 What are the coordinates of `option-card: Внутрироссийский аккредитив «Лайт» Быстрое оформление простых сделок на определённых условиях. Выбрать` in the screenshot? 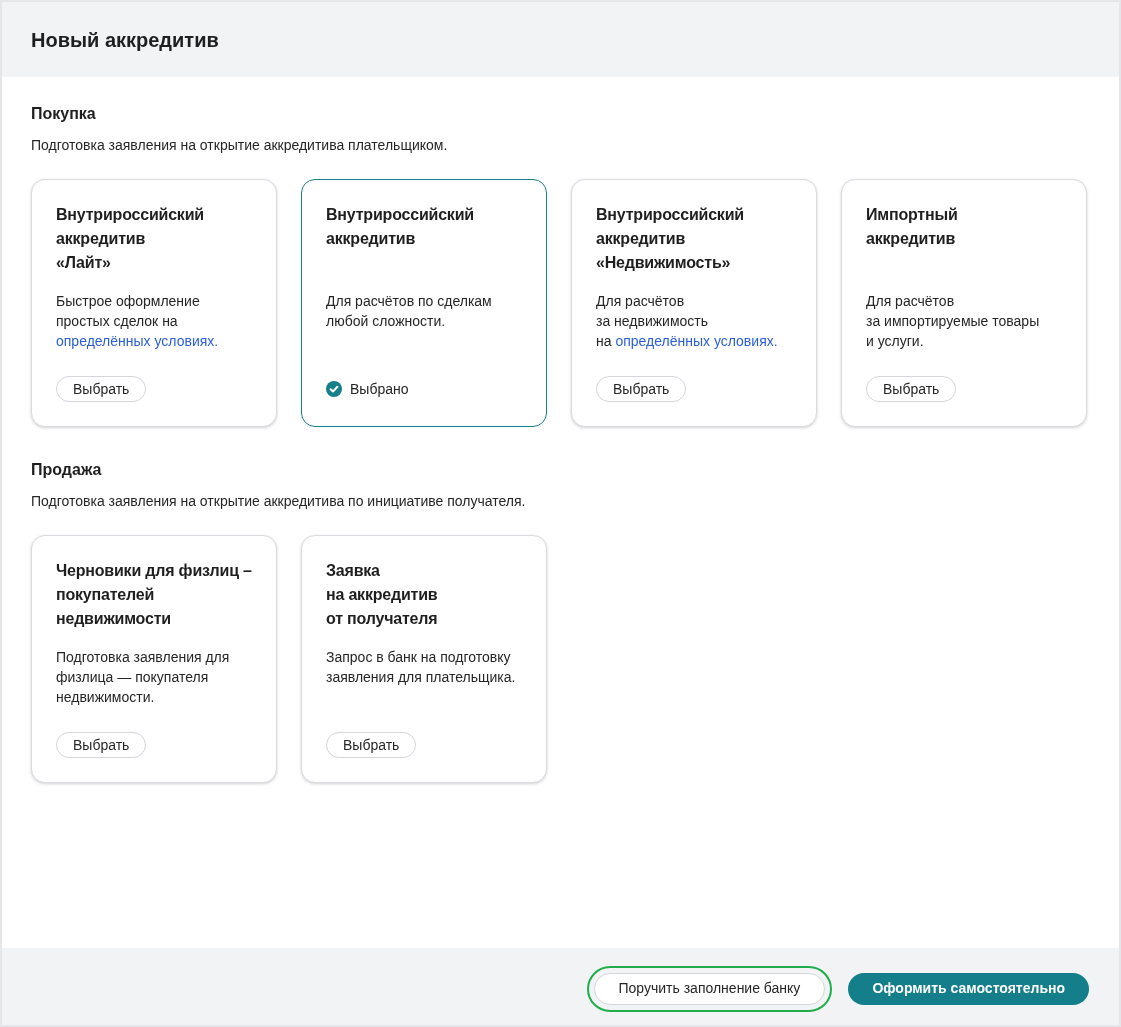 It's located at (154, 303).